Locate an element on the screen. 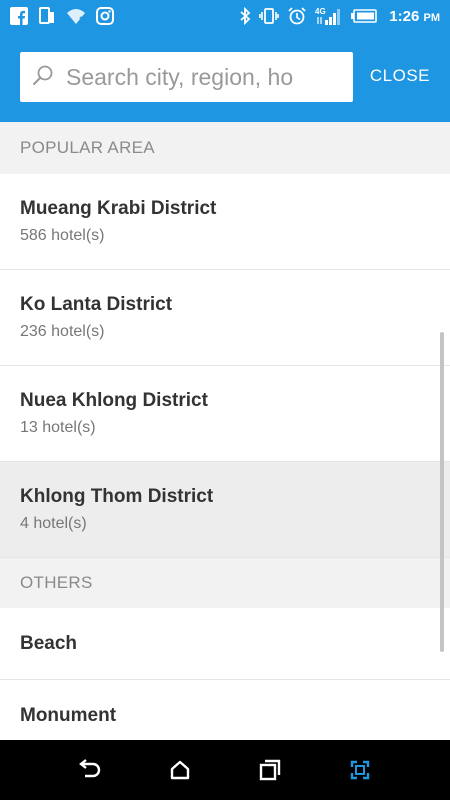 Image resolution: width=450 pixels, height=800 pixels. search-icon is located at coordinates (43, 77).